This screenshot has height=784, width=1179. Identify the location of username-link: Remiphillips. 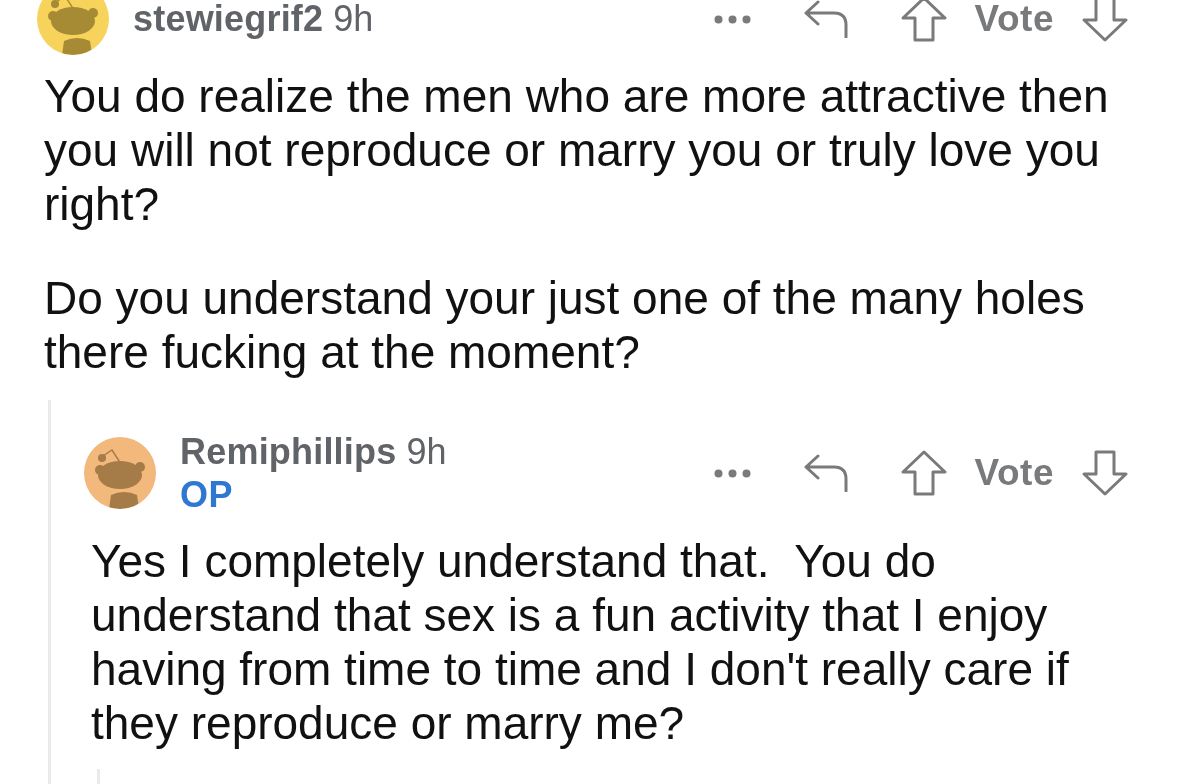
(288, 451).